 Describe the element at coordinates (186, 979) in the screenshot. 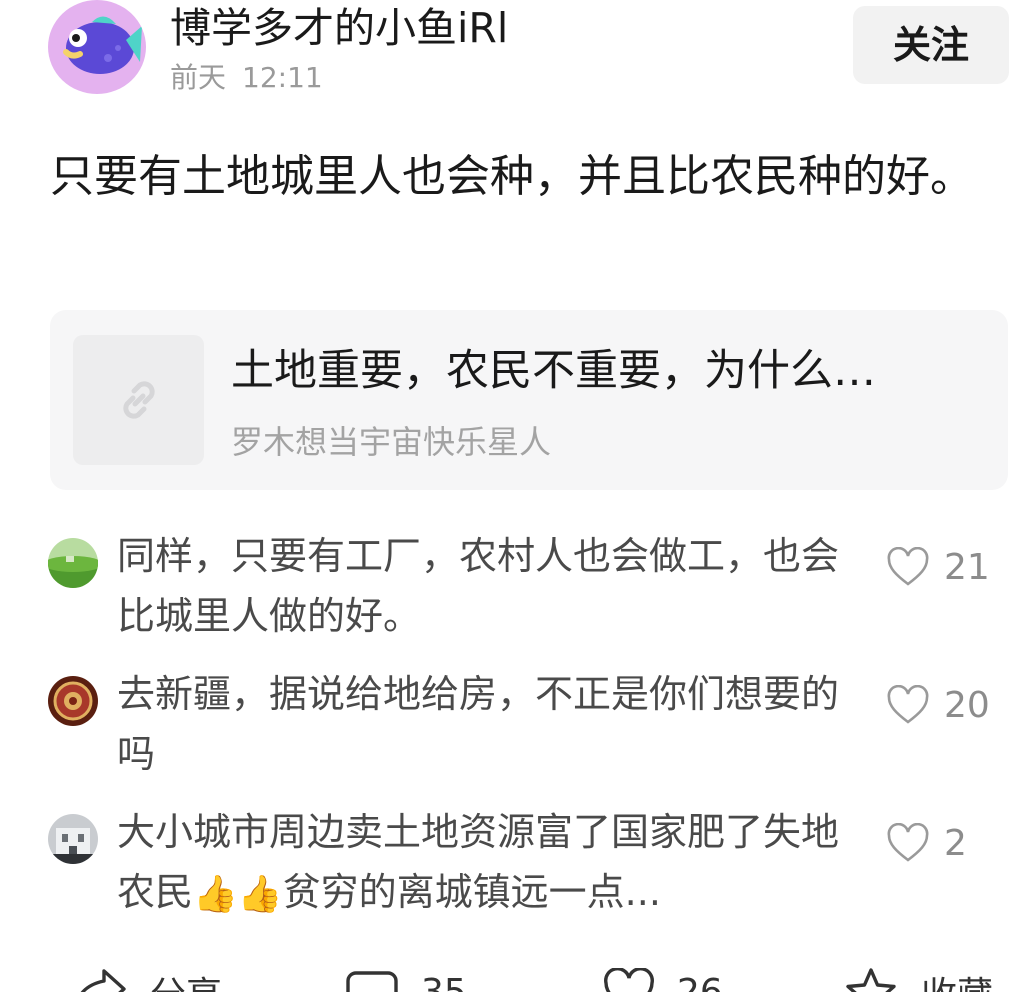

I see `share-label: 分享` at that location.